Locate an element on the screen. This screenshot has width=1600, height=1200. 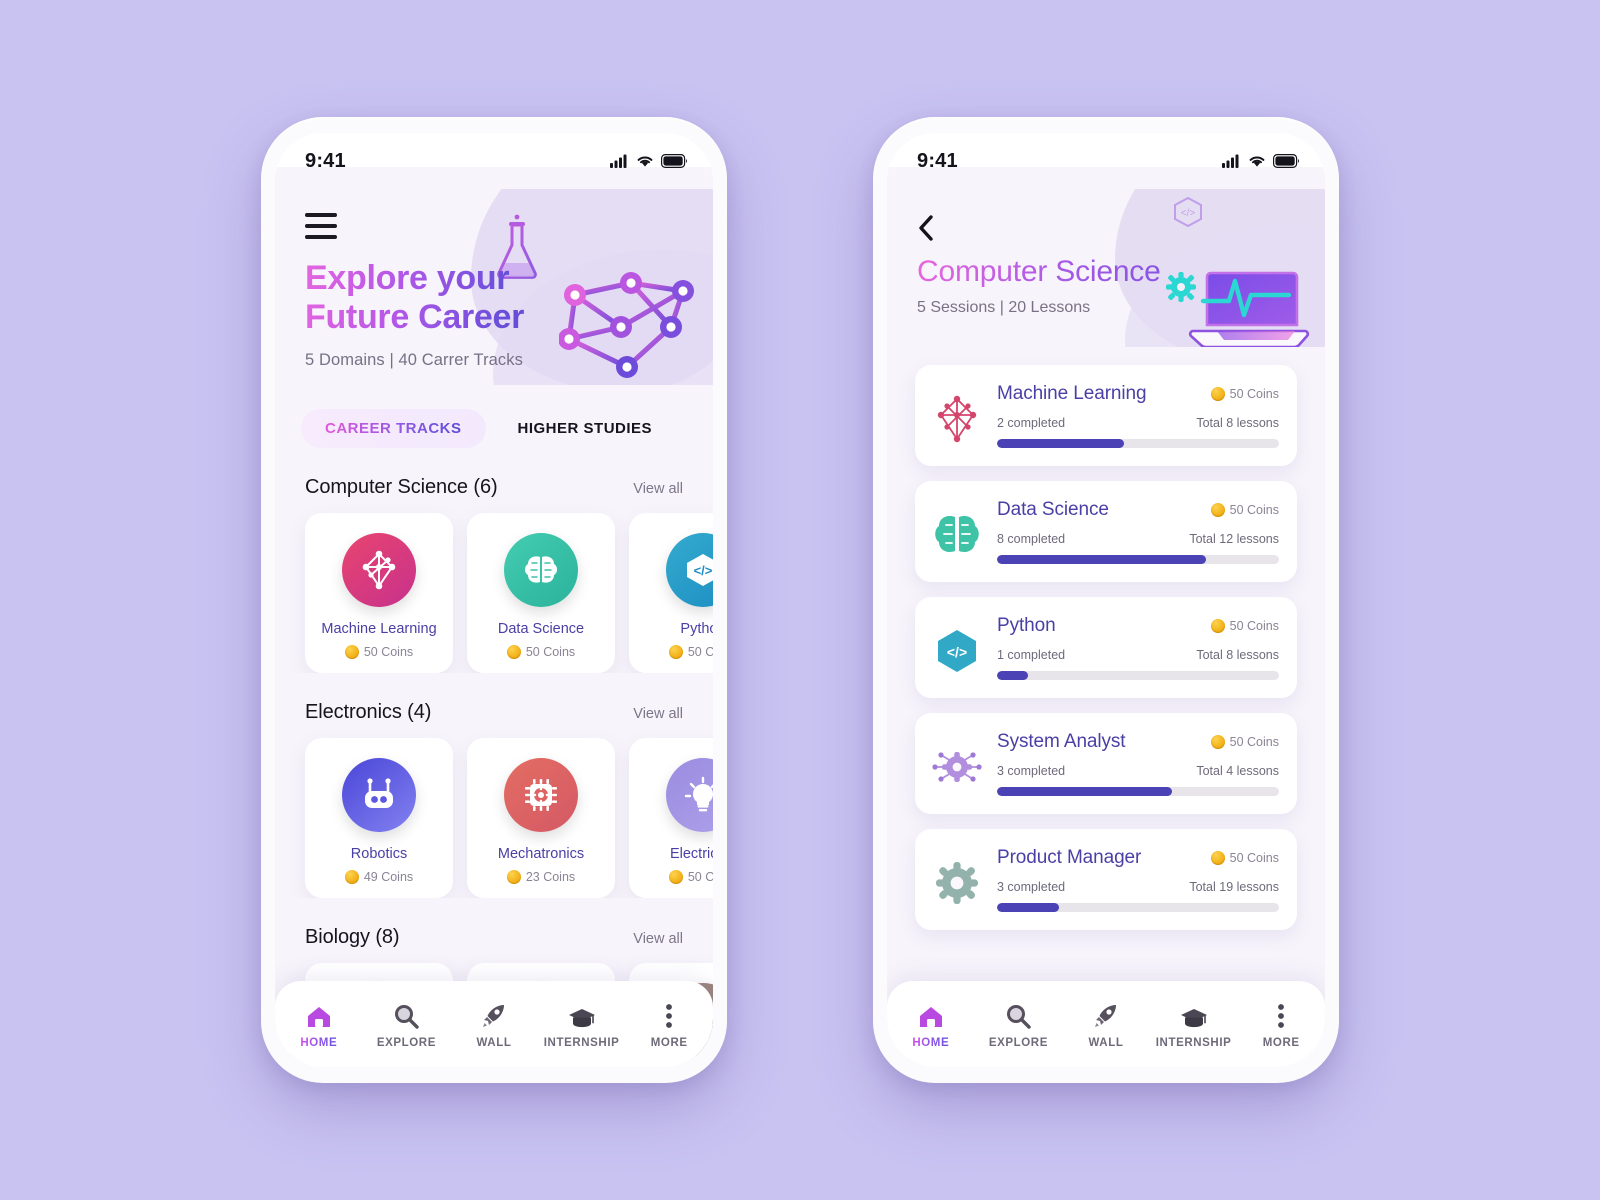
tab-career-tracks-label: CAREER TRACKS is located at coordinates (393, 428).